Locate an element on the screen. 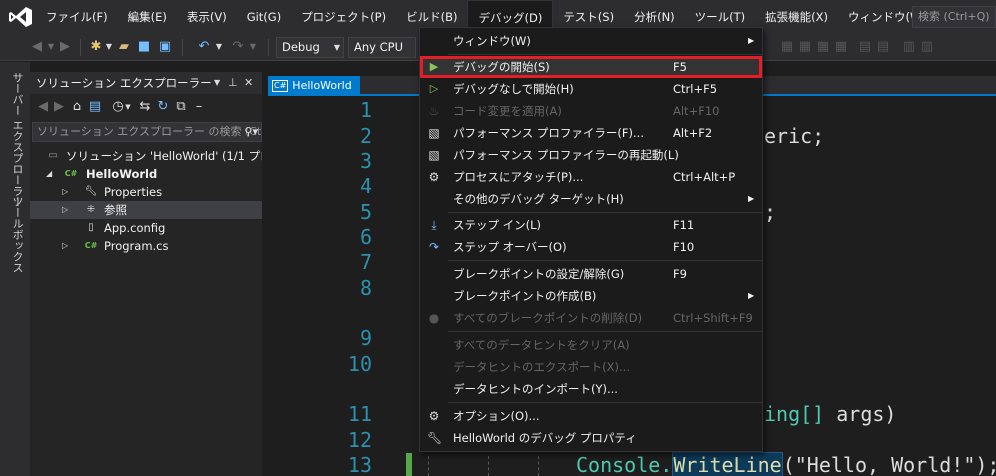 This screenshot has height=476, width=996. pending-changes-icon: ◷ is located at coordinates (118, 107).